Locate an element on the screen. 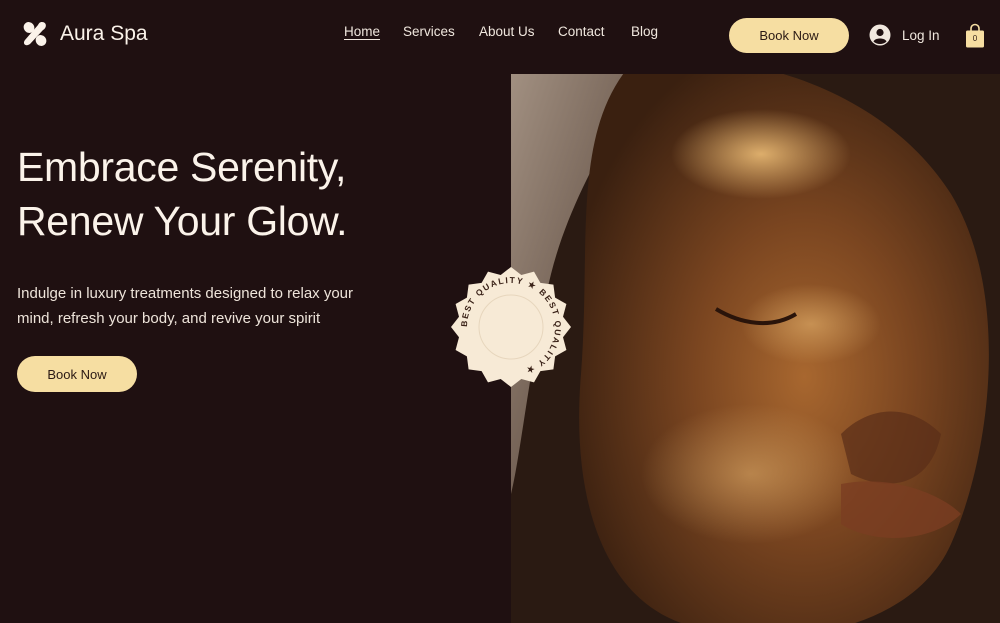 The image size is (1000, 623). hero-book-now-button: Book Now is located at coordinates (77, 374).